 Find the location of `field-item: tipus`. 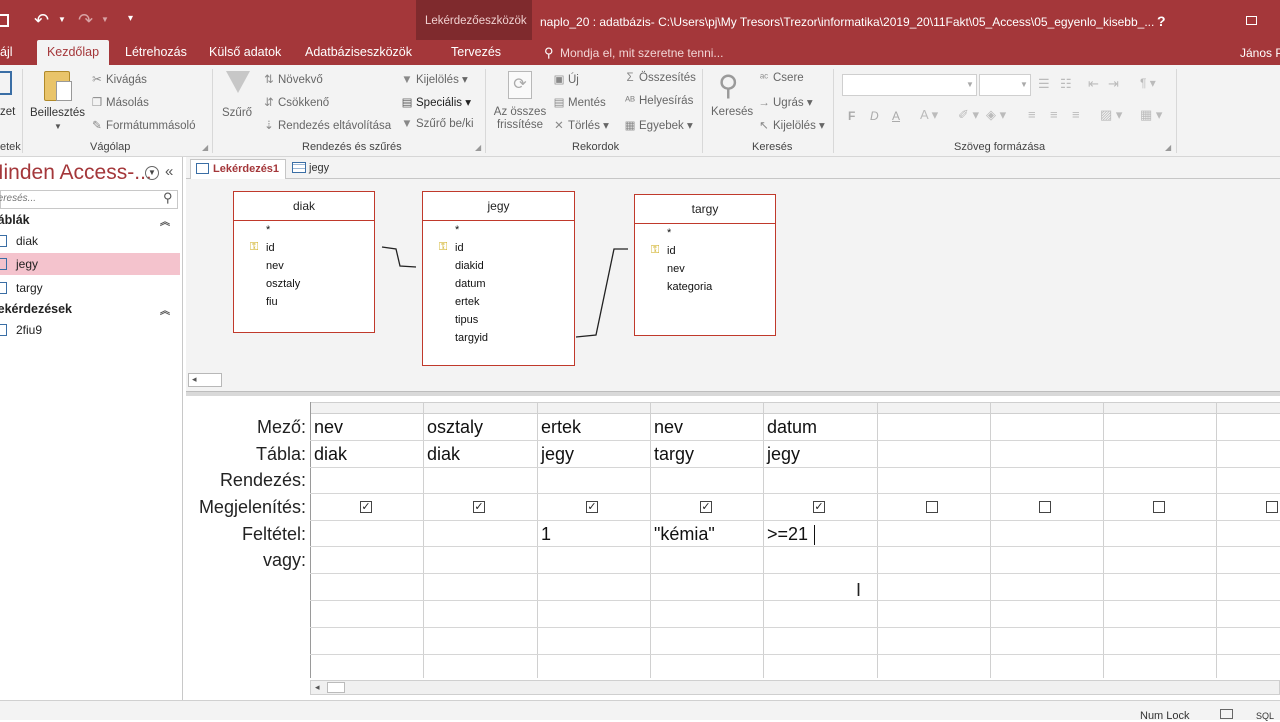

field-item: tipus is located at coordinates (466, 320).